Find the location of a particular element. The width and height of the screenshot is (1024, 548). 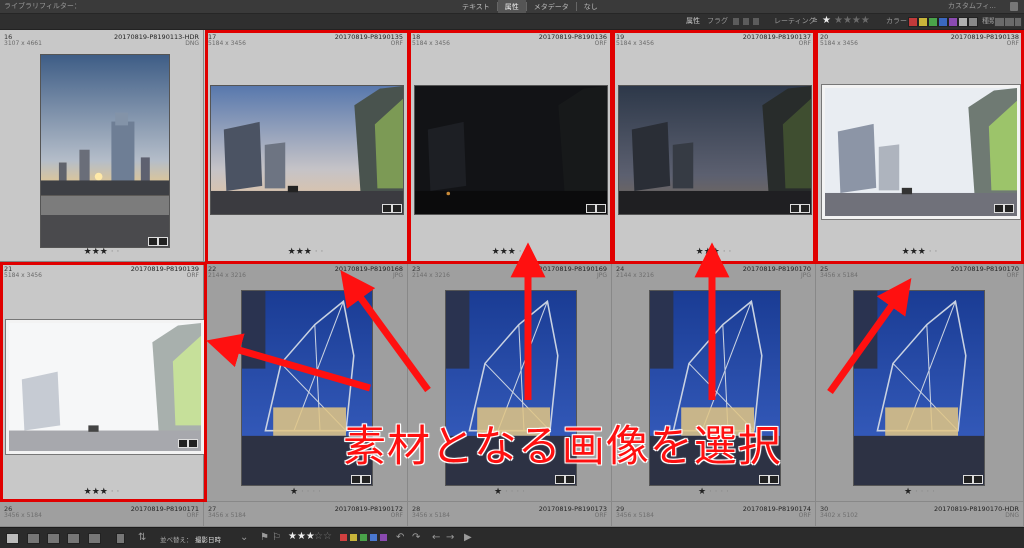

toolbar: ⇅ 並べ替え： 撮影日時 ⌄ ⚑ ⚐ ★★★ ☆☆ ↶ ↷ ← → ▶ is located at coordinates (512, 537).